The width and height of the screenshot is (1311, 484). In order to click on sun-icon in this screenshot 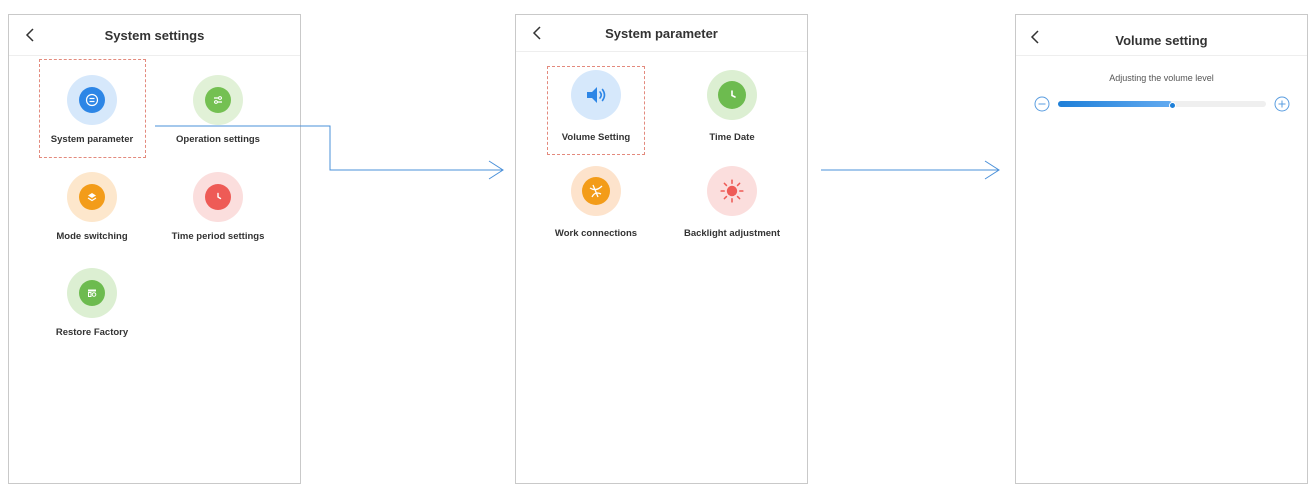, I will do `click(732, 191)`.